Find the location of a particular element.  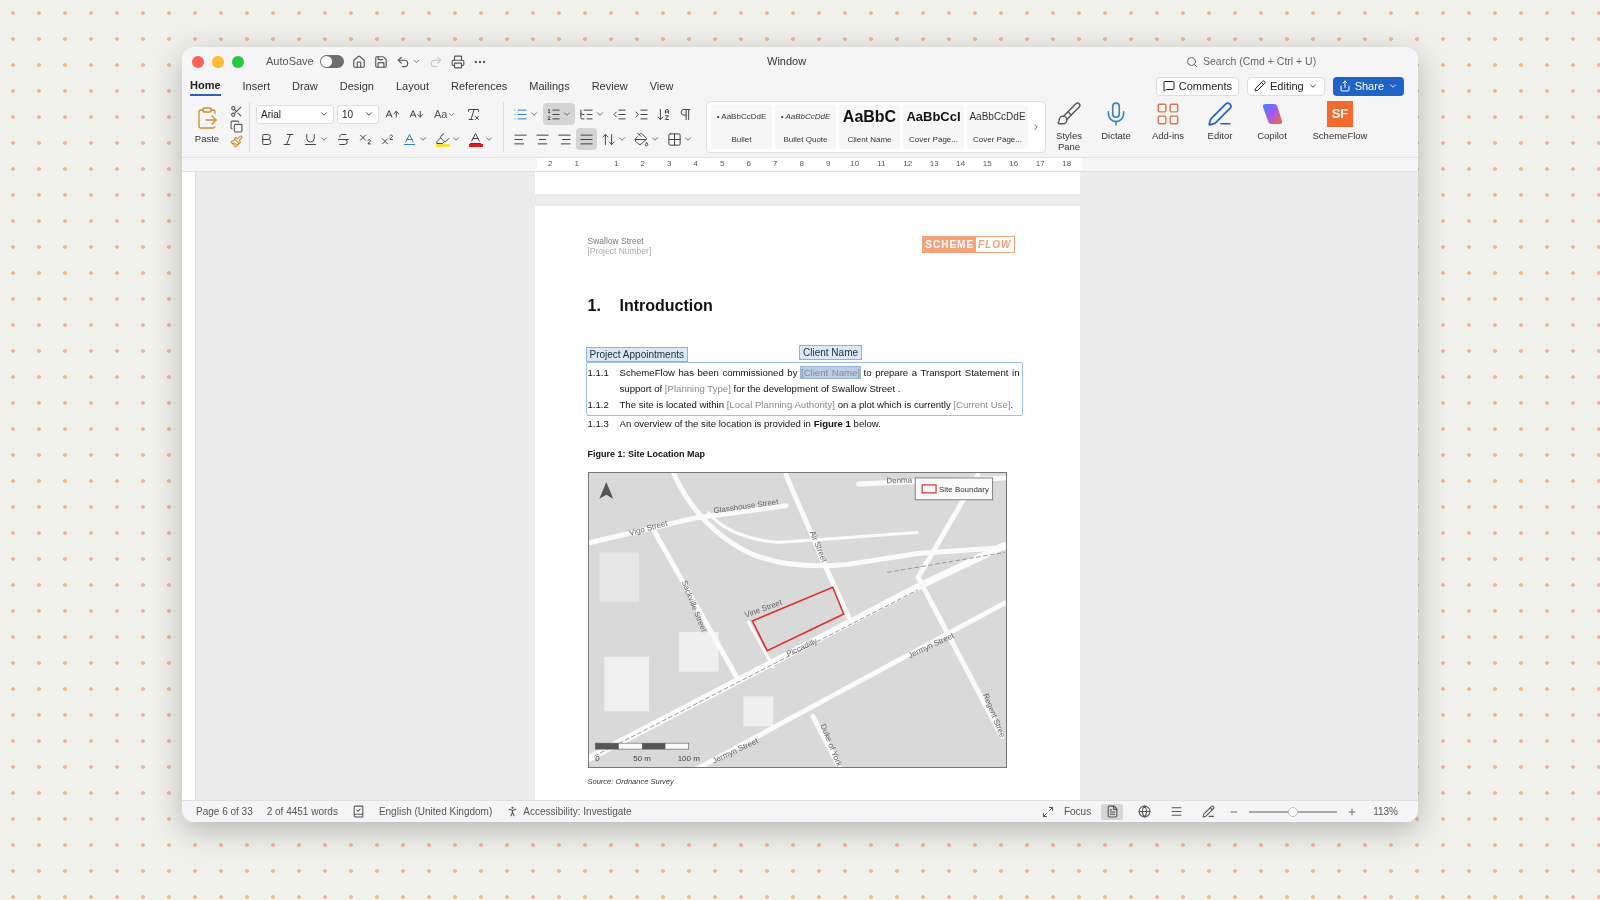

schemeflow-logo: SF is located at coordinates (1340, 114).